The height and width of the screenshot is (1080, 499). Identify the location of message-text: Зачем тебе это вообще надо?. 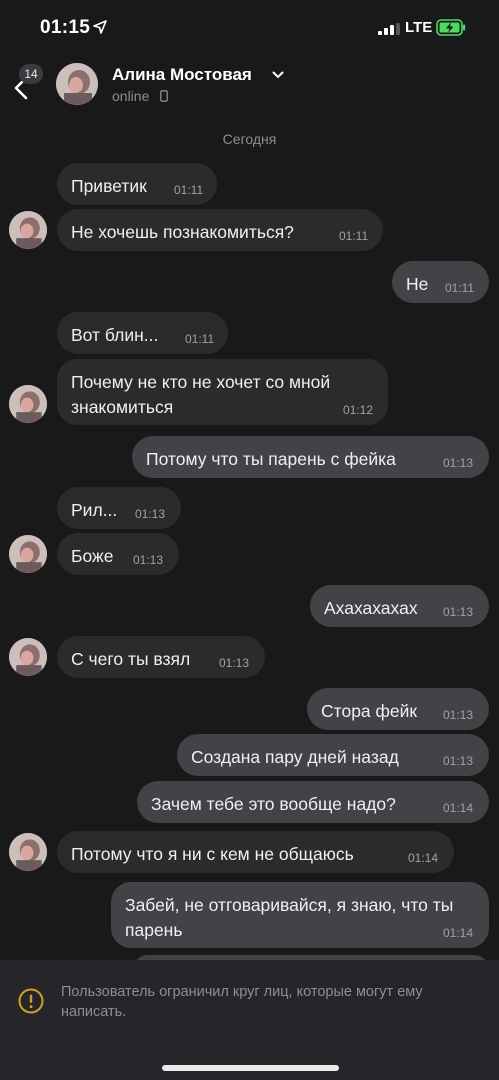
(273, 804).